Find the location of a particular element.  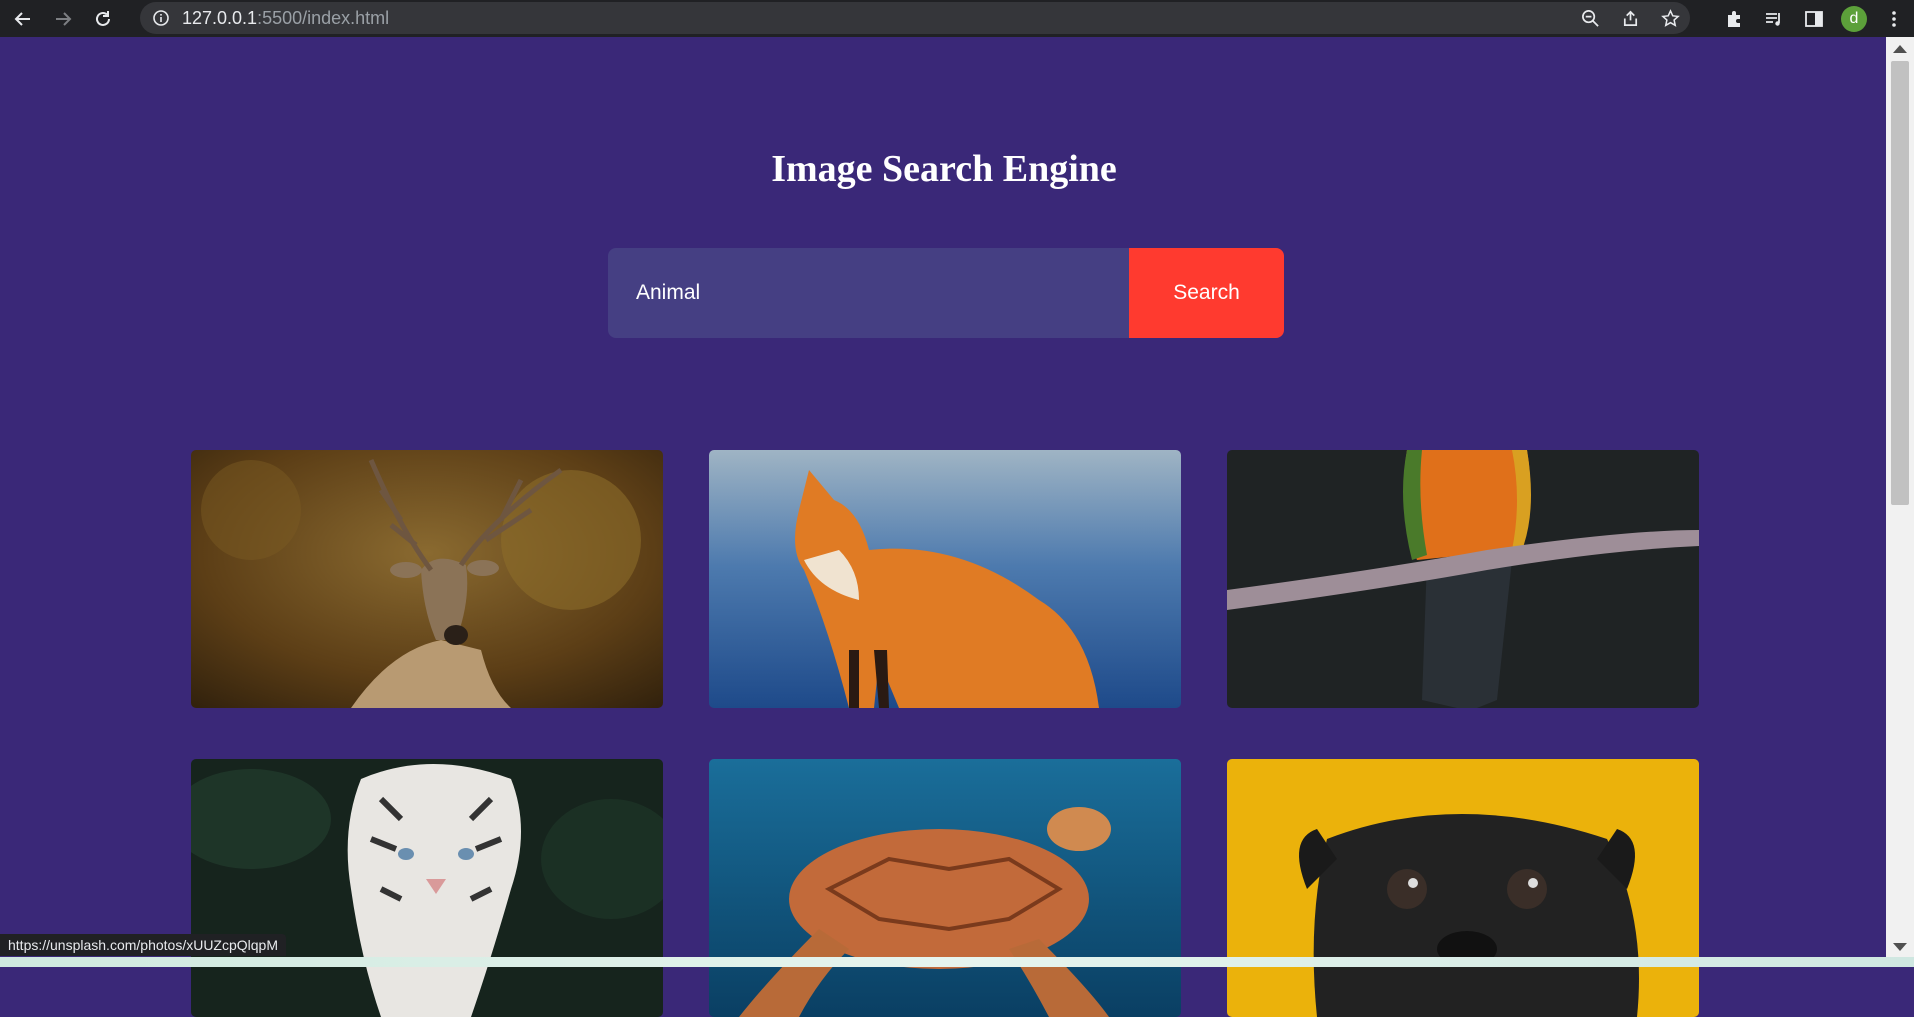

result-image-deer is located at coordinates (427, 579).